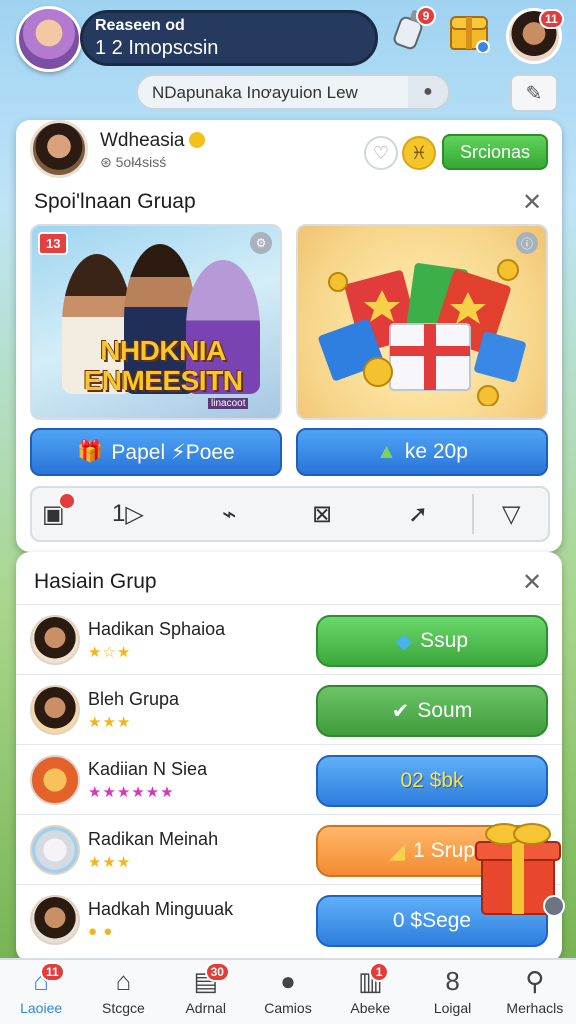 The image size is (576, 1024). I want to click on tools-button: ✎, so click(534, 93).